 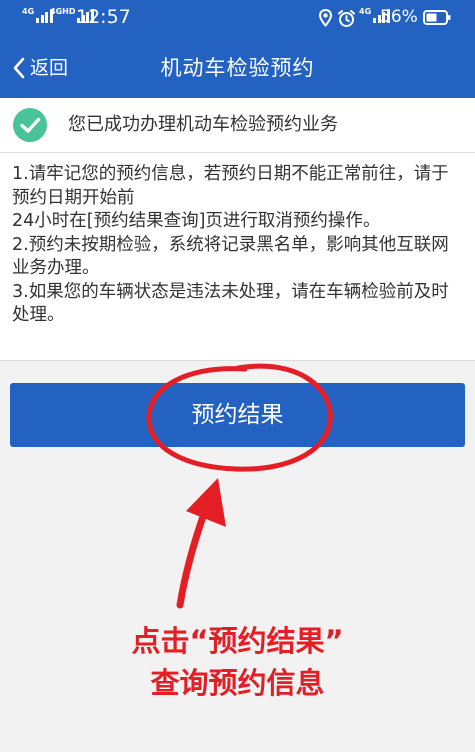 I want to click on app-header: 4G 4GHD 12:57 4G 56% 返回 机动车检验预约, so click(x=237, y=49).